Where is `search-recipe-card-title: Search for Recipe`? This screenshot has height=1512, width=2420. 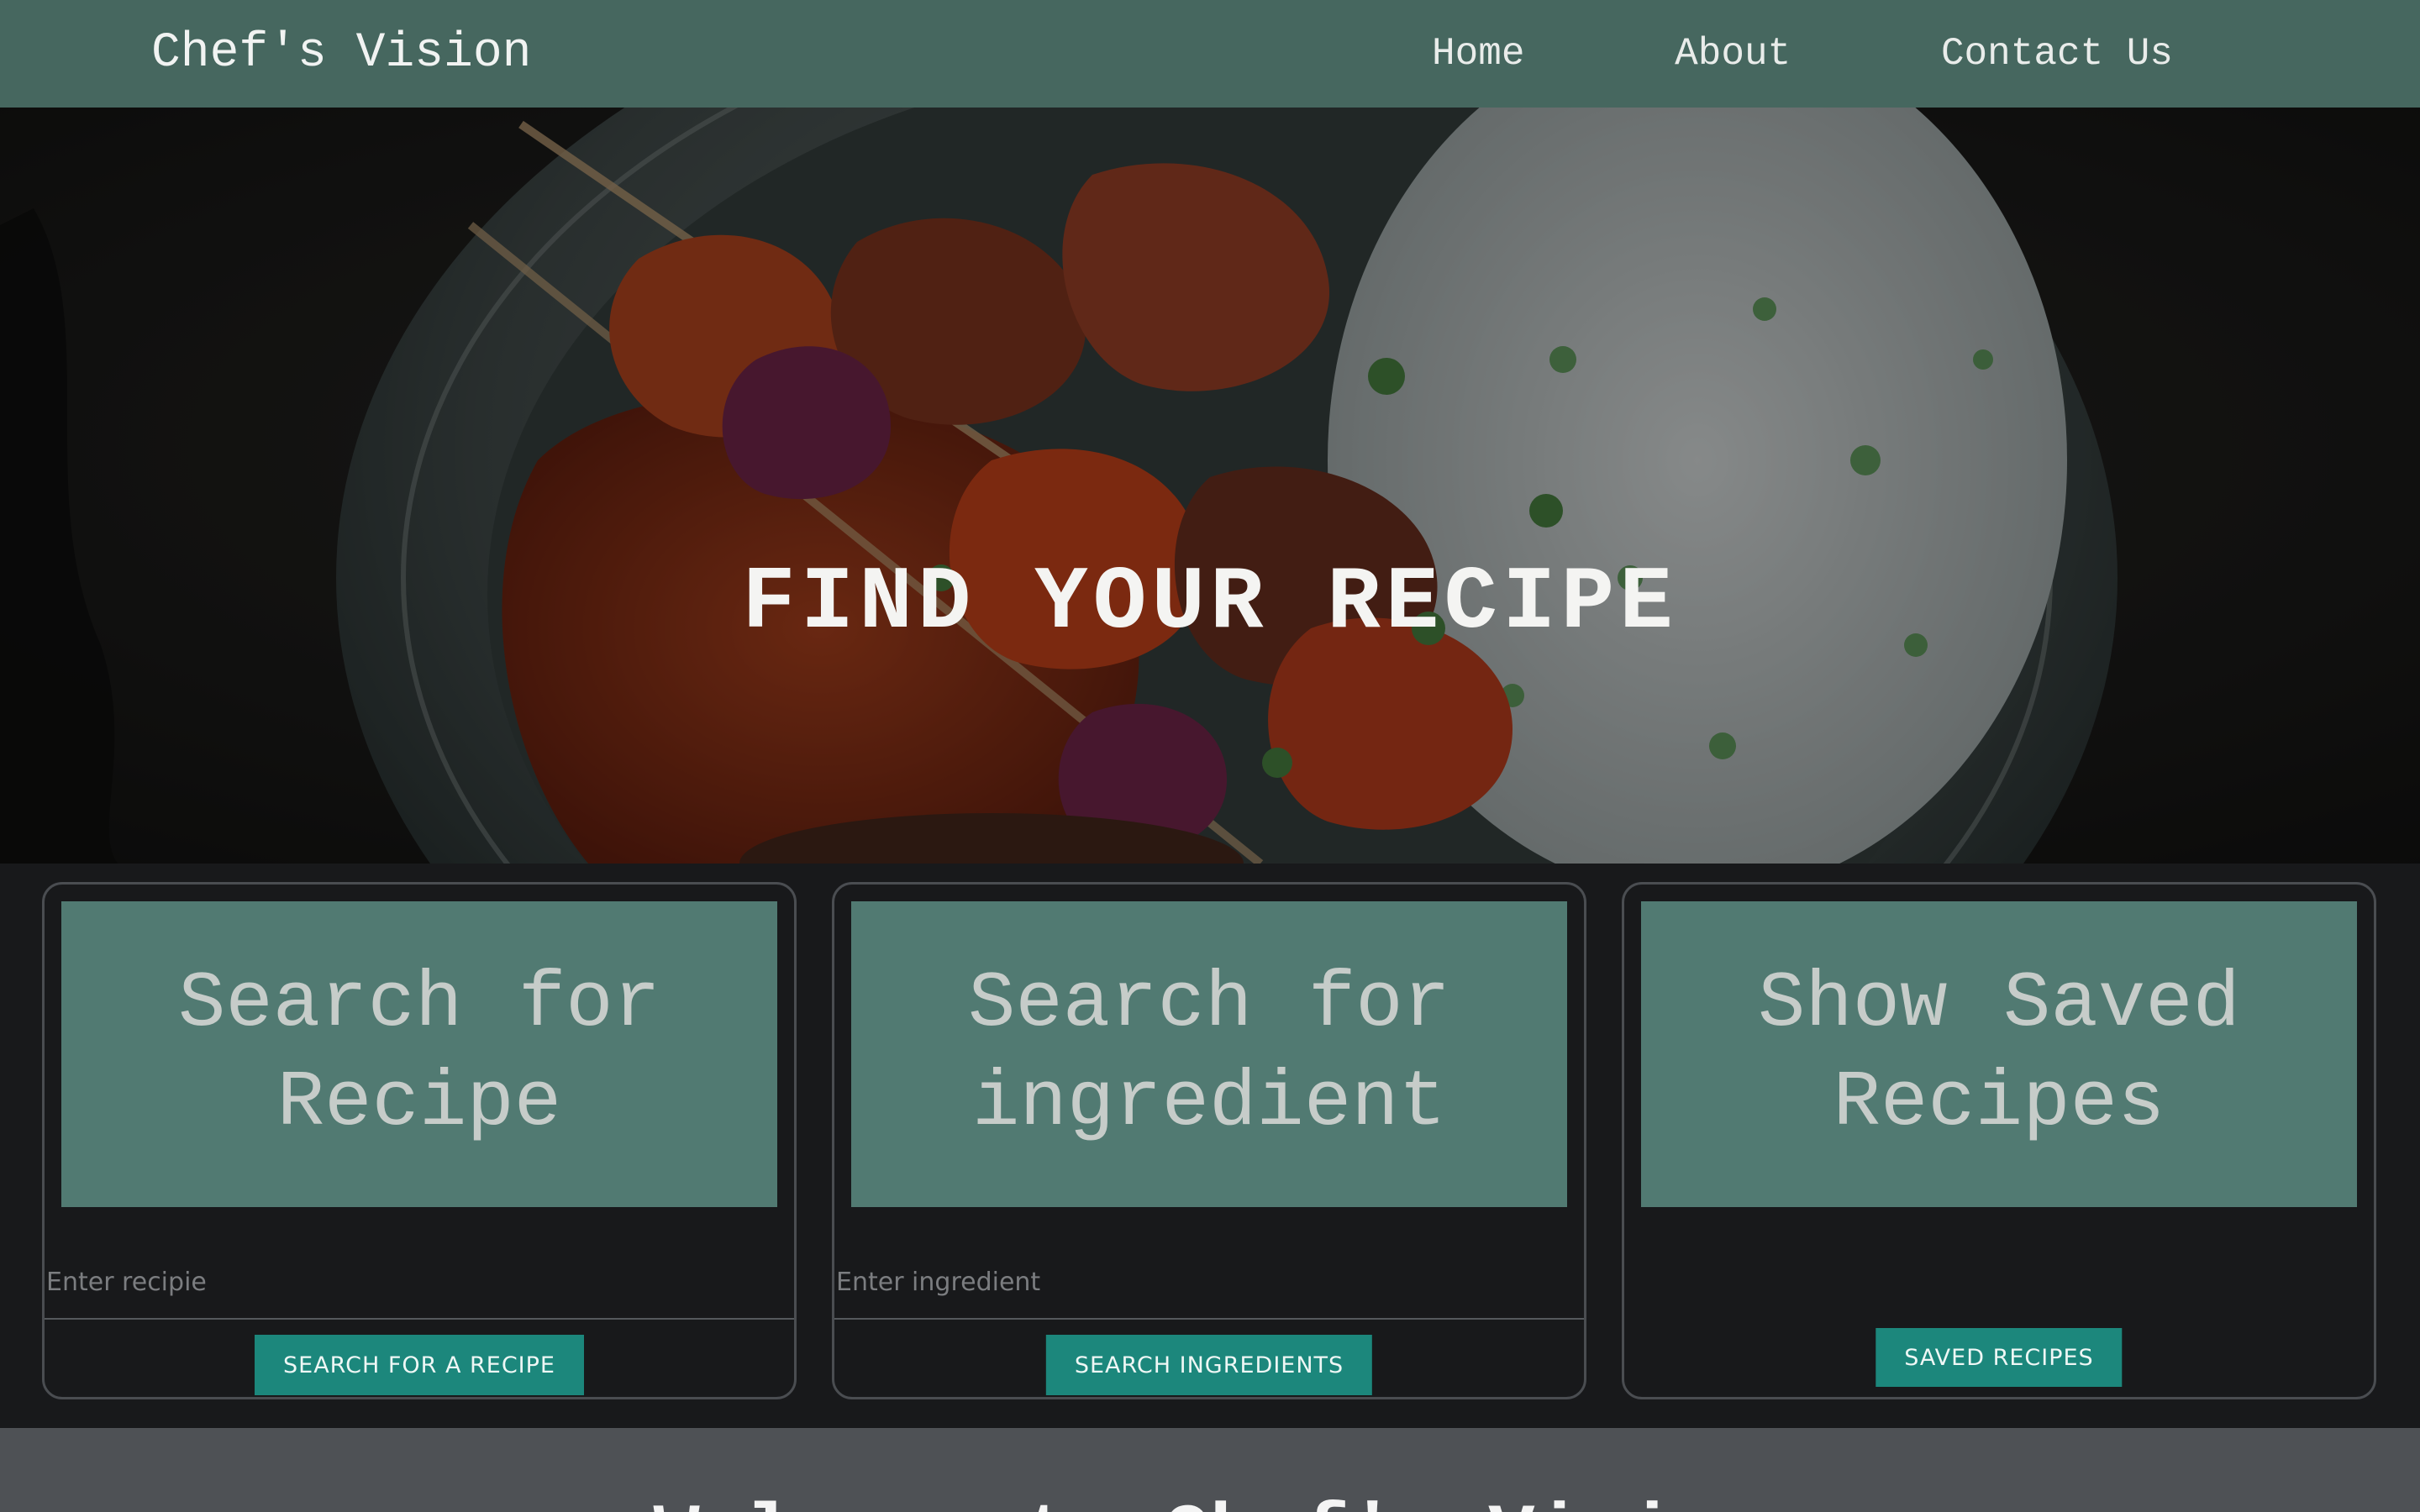
search-recipe-card-title: Search for Recipe is located at coordinates (419, 1054).